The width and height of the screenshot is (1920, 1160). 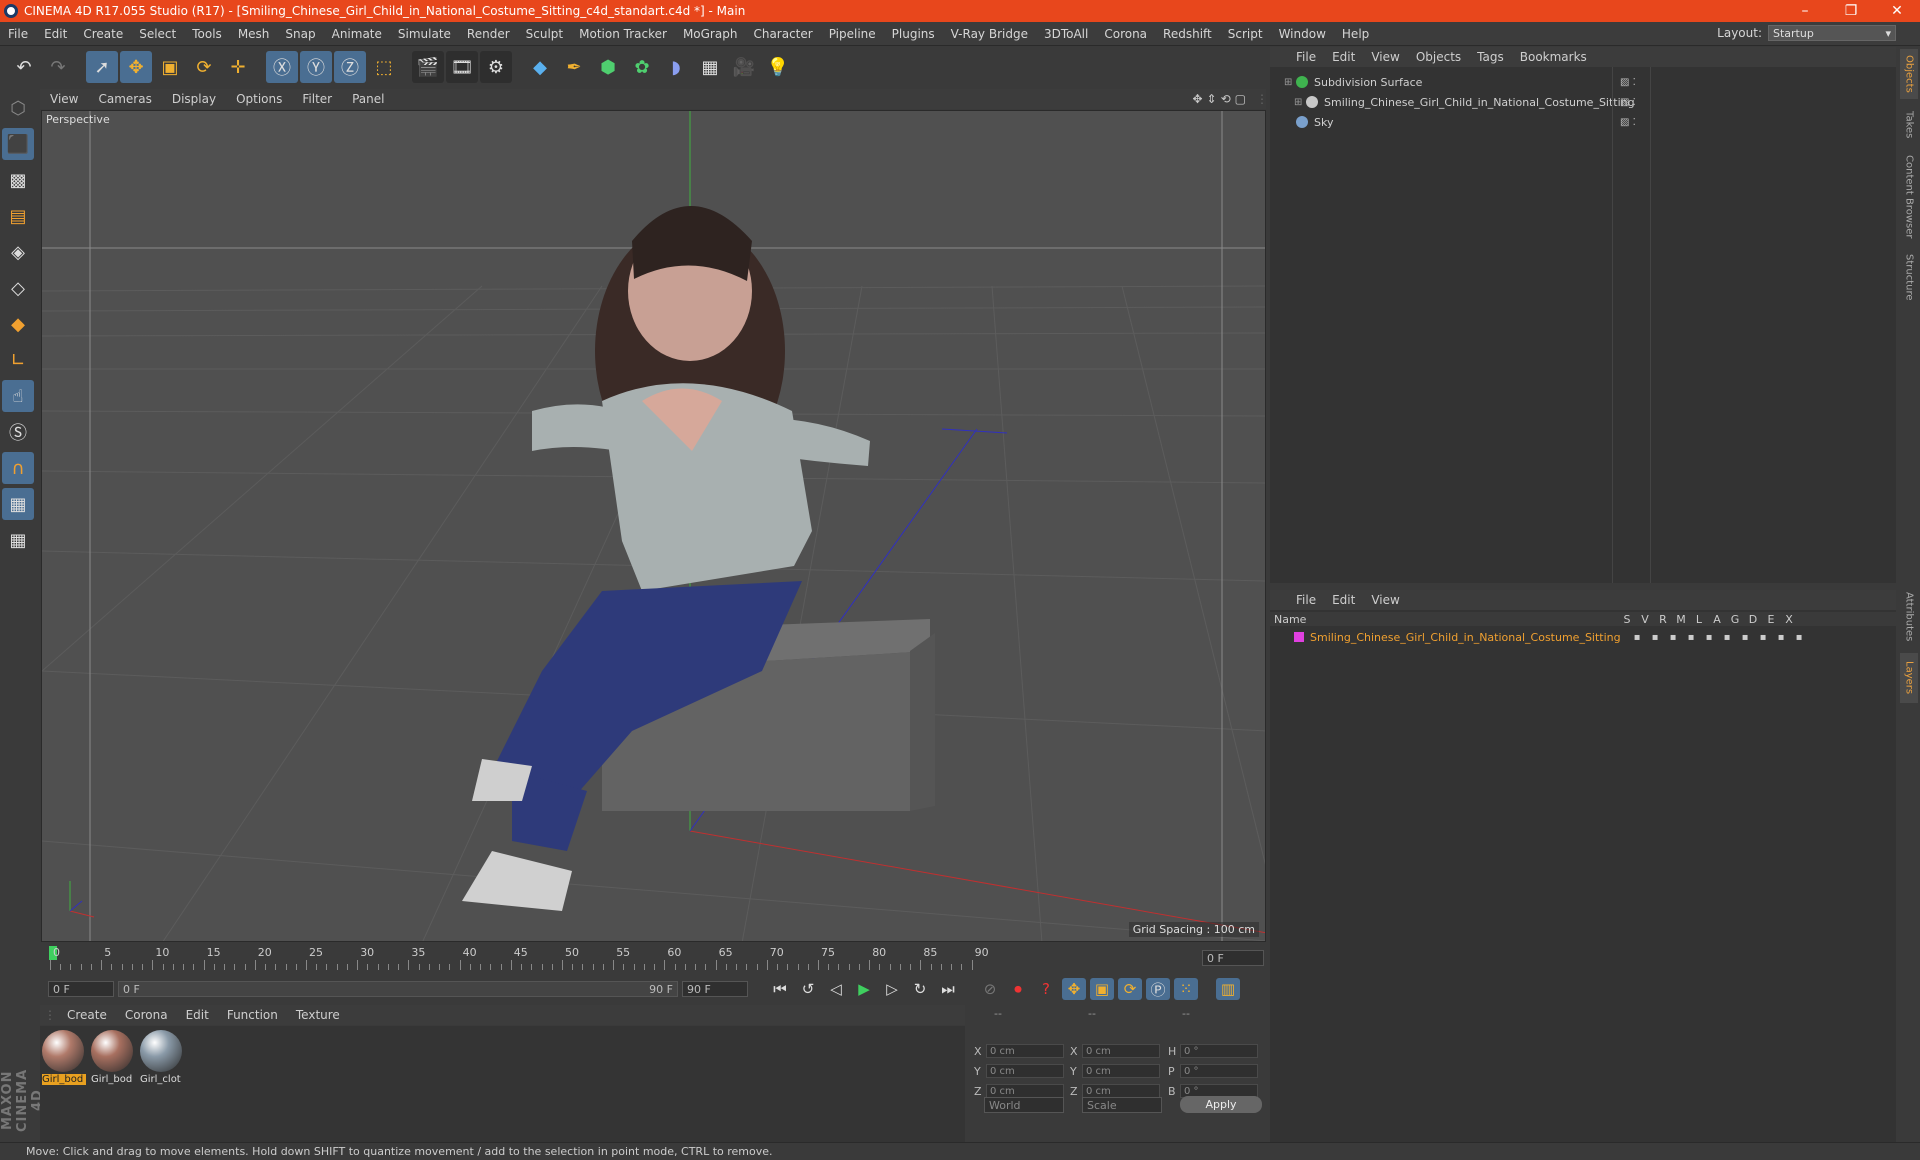 I want to click on menu-redshift: Redshift, so click(x=1187, y=34).